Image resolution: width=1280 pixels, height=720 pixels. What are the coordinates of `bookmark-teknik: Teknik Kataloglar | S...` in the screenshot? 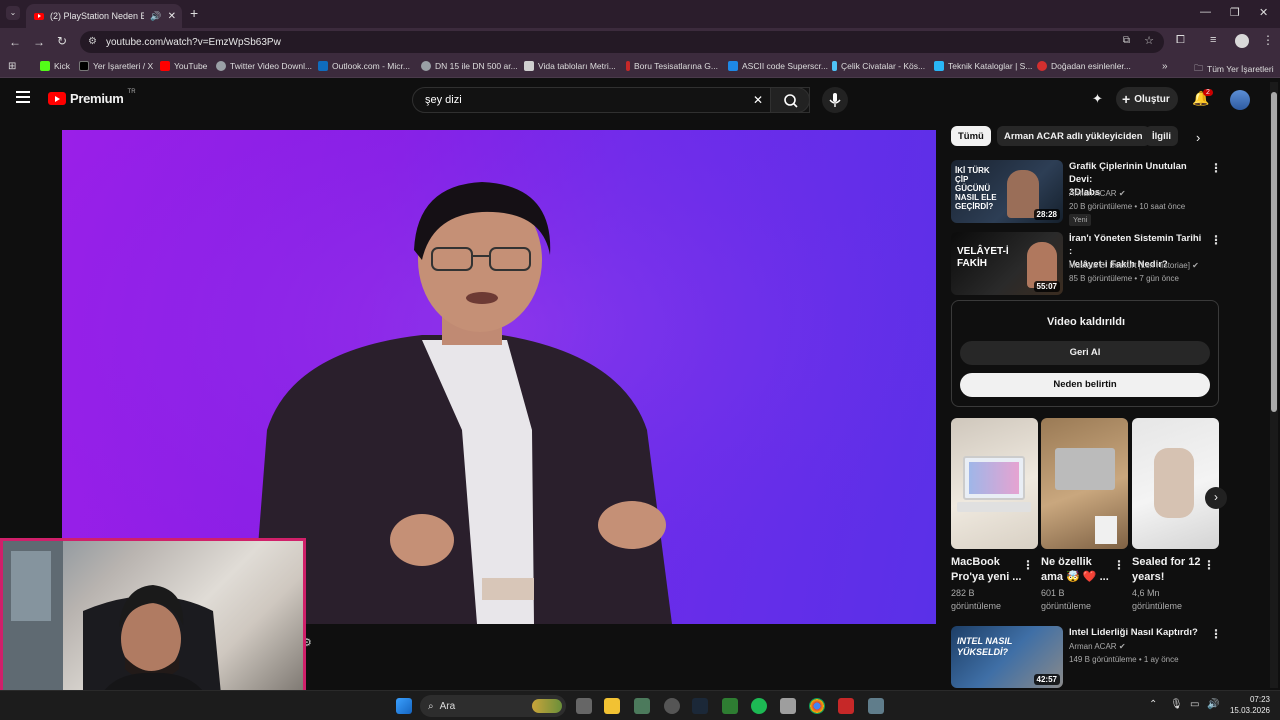 It's located at (983, 66).